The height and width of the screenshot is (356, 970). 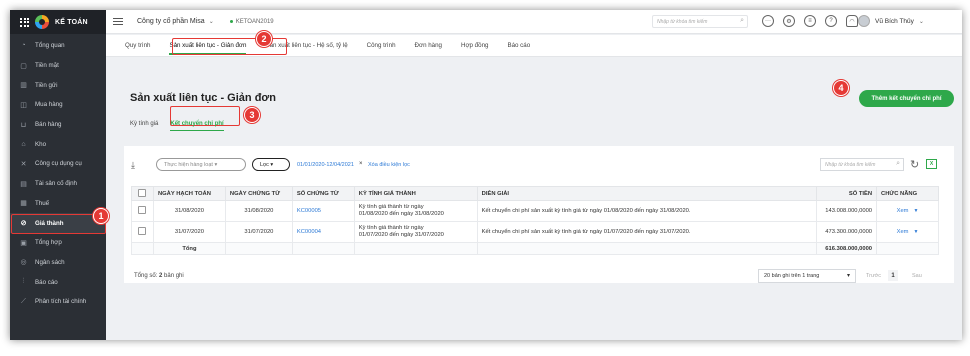 What do you see at coordinates (58, 105) in the screenshot?
I see `sidebar-item-3: ◫ Mua hàng` at bounding box center [58, 105].